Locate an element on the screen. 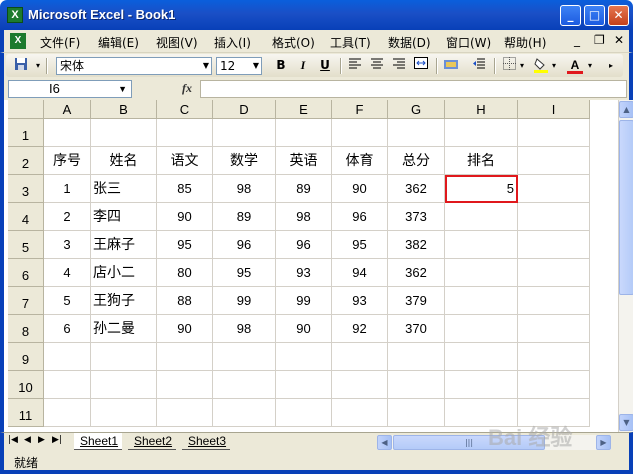 Image resolution: width=633 pixels, height=474 pixels. cell-f2: 体育 is located at coordinates (360, 161).